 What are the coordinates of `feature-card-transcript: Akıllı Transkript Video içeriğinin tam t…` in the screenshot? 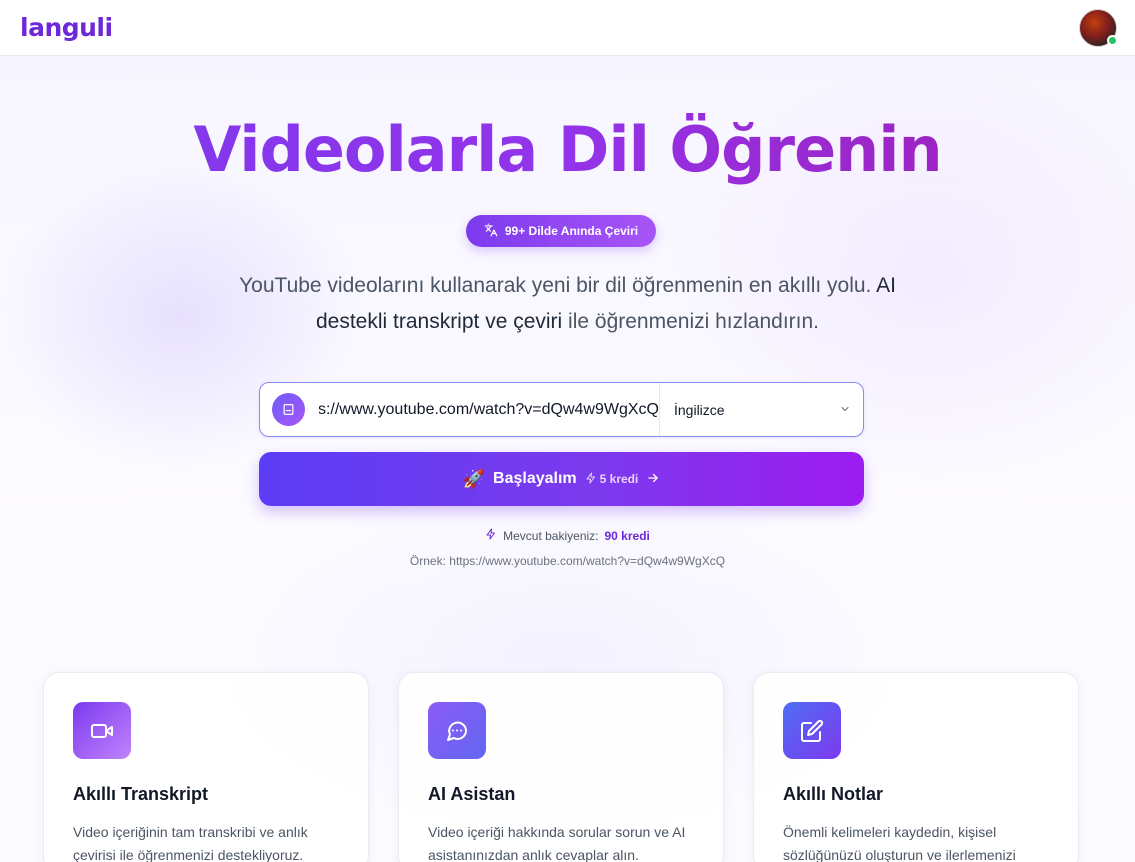 It's located at (206, 767).